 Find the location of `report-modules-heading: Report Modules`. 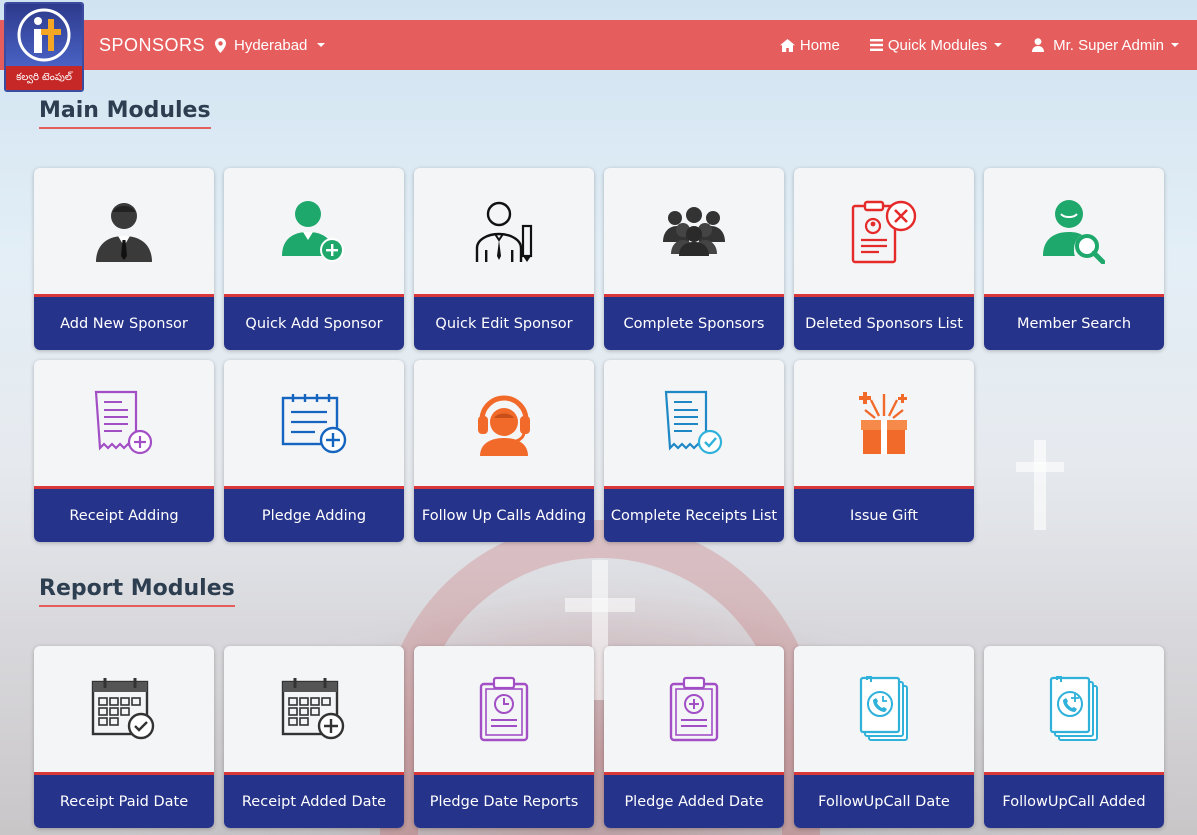

report-modules-heading: Report Modules is located at coordinates (137, 591).